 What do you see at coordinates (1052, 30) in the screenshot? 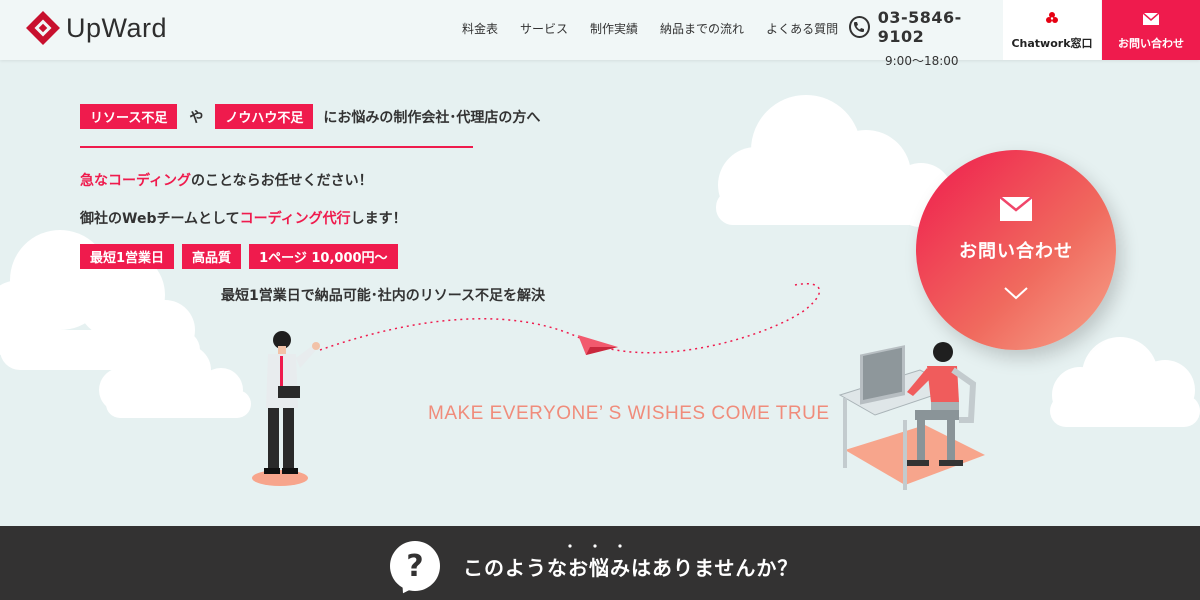
I see `chatwork-button: Chatwork窓口` at bounding box center [1052, 30].